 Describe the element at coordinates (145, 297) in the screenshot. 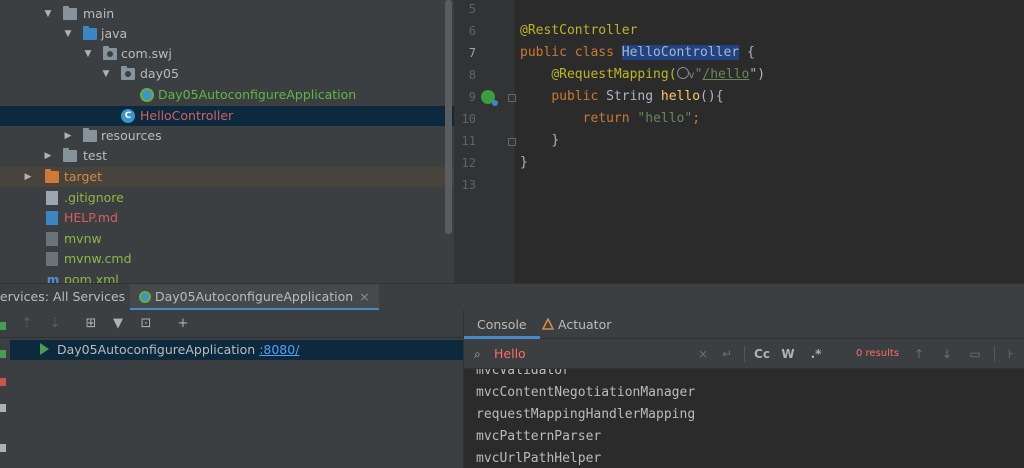

I see `spring-boot-icon` at that location.